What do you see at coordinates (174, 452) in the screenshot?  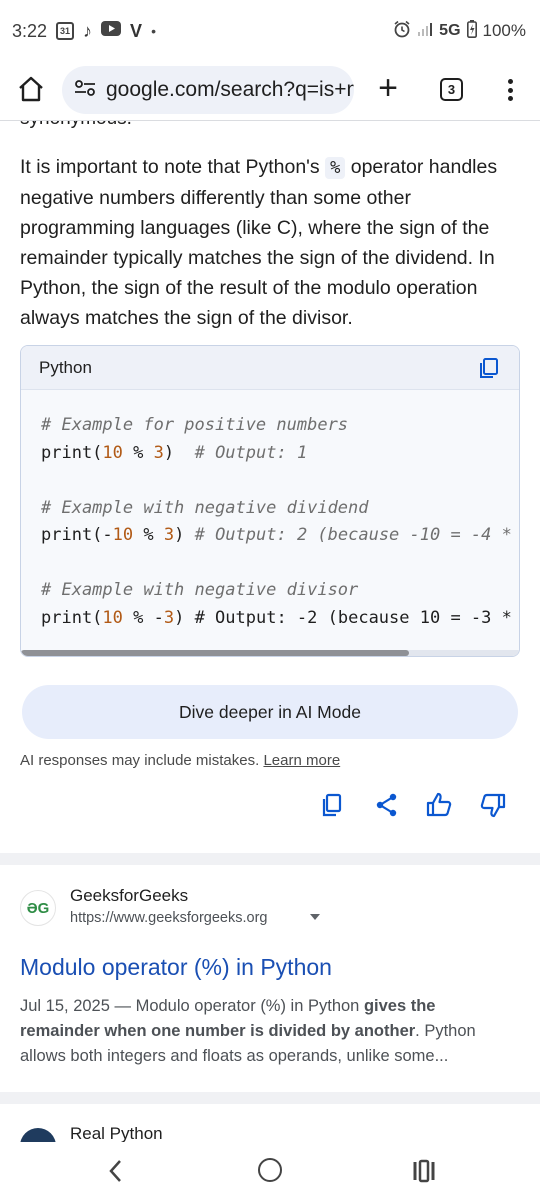 I see `code-line: print(10 % 3) # Output: 1` at bounding box center [174, 452].